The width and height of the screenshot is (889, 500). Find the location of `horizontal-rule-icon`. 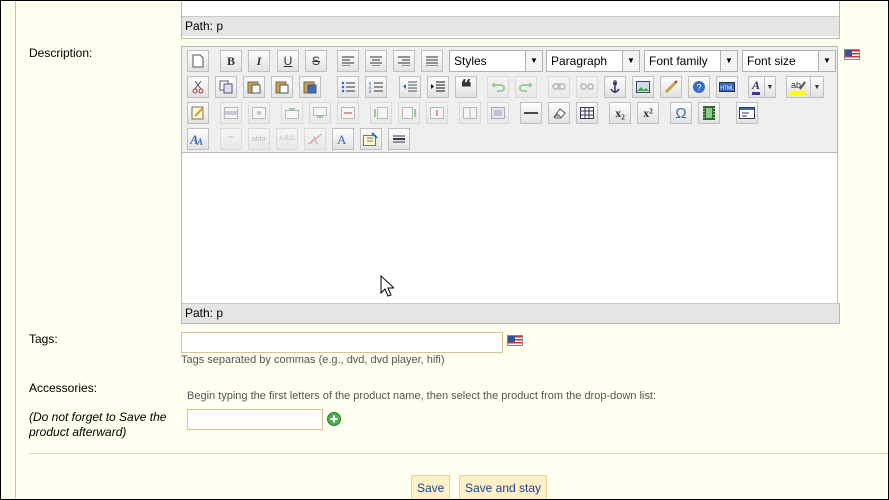

horizontal-rule-icon is located at coordinates (531, 113).